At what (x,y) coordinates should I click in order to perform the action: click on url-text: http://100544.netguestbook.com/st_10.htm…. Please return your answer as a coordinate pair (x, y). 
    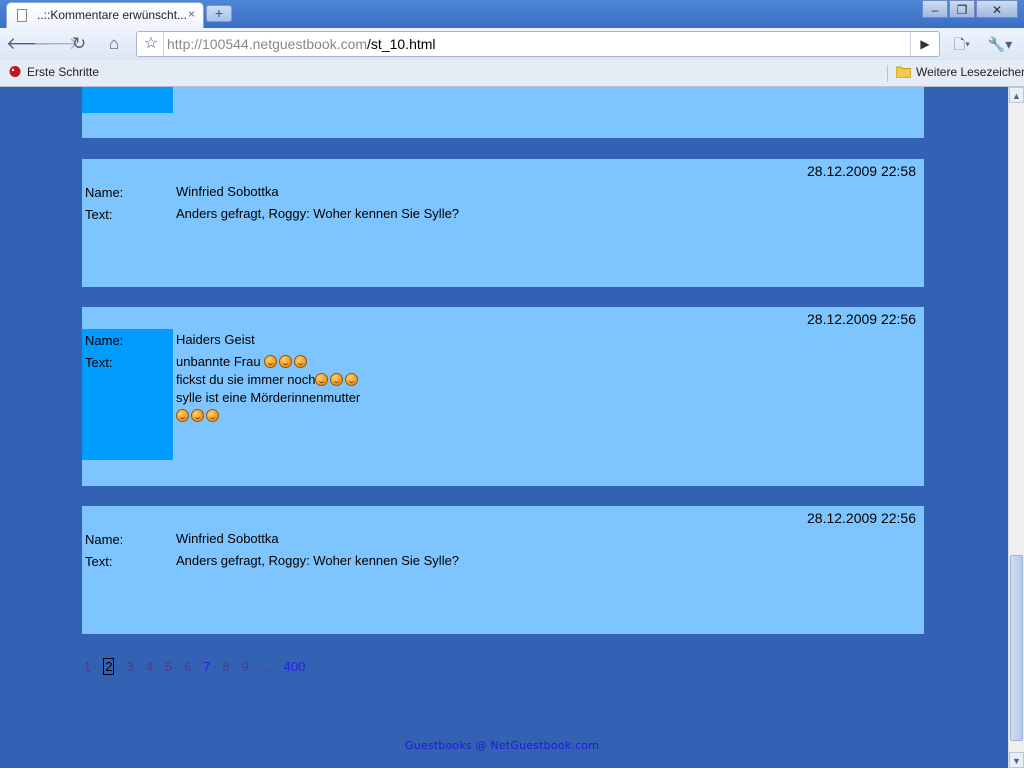
    Looking at the image, I should click on (301, 44).